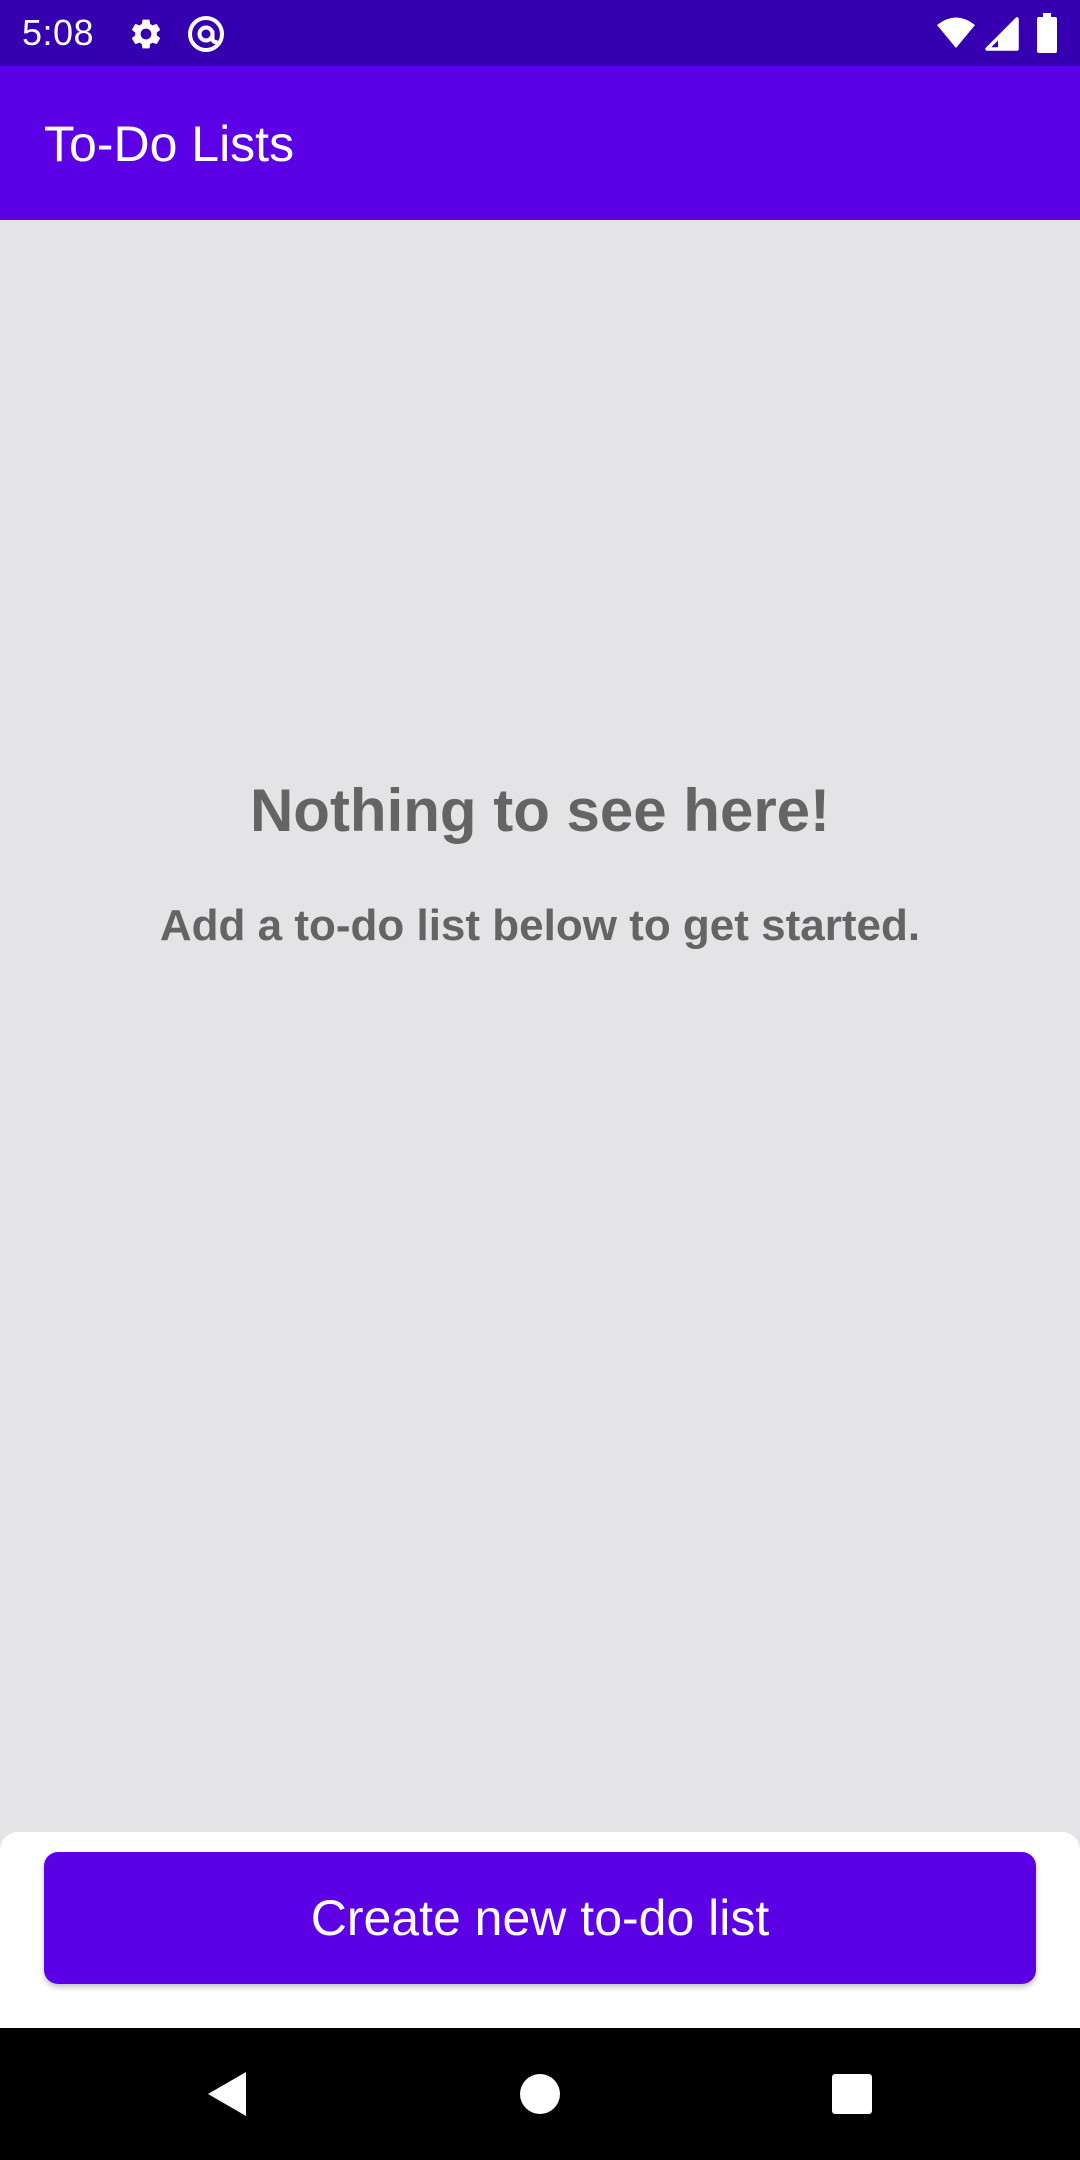  I want to click on home-button, so click(540, 2094).